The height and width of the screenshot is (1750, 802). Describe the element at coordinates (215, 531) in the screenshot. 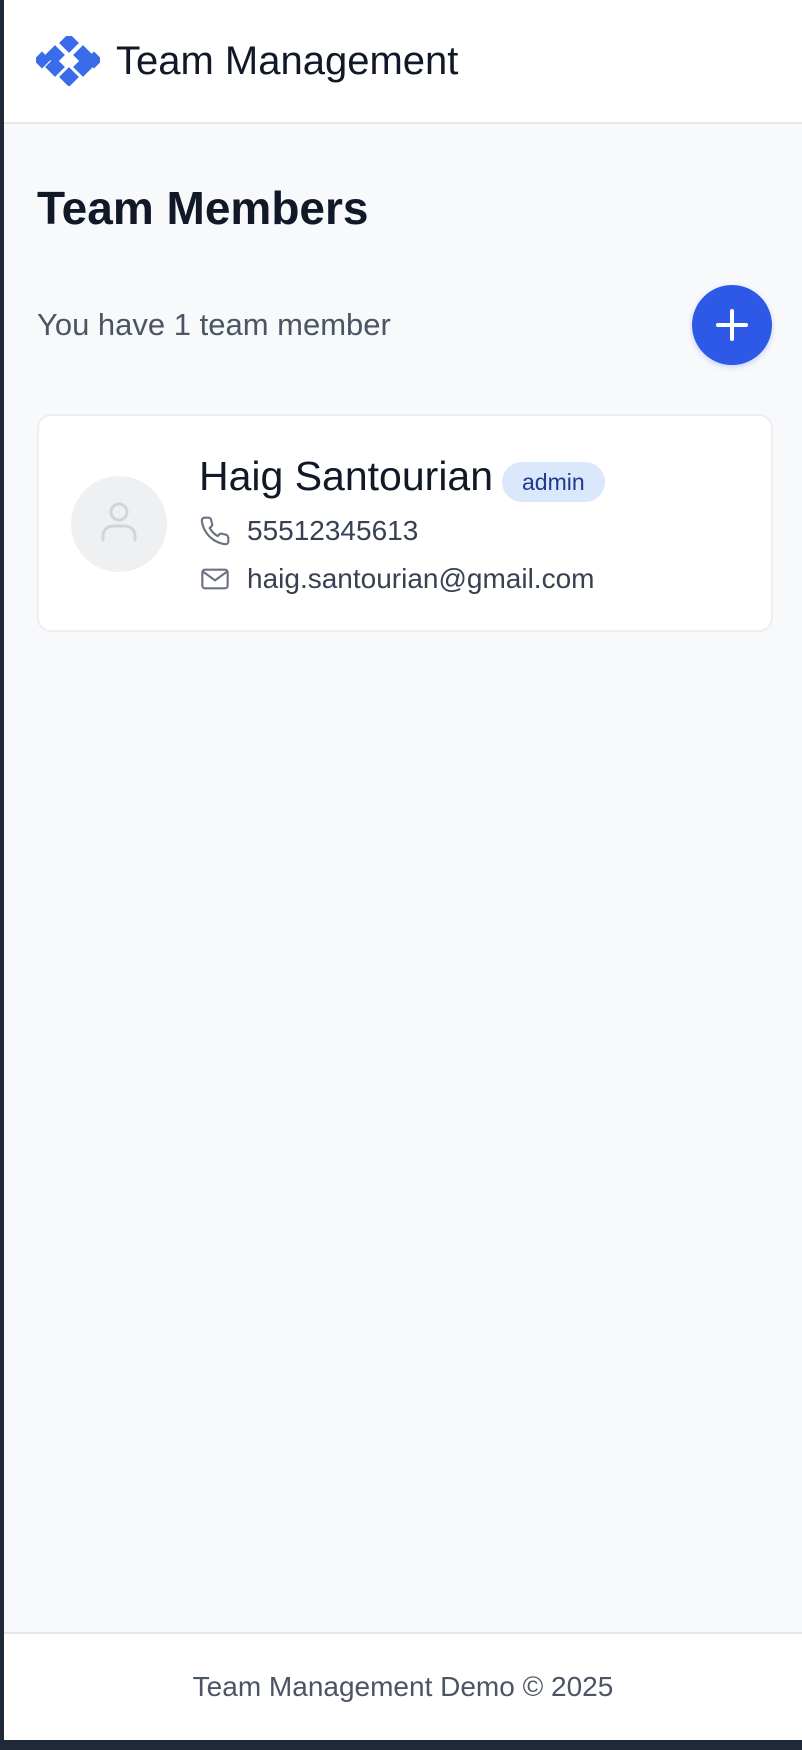

I see `phone-icon` at that location.